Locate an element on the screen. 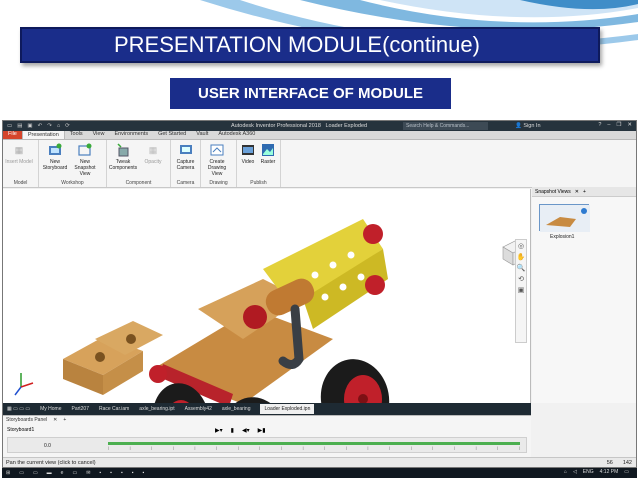 This screenshot has width=638, height=478. network-icon: ⌂ is located at coordinates (565, 472).